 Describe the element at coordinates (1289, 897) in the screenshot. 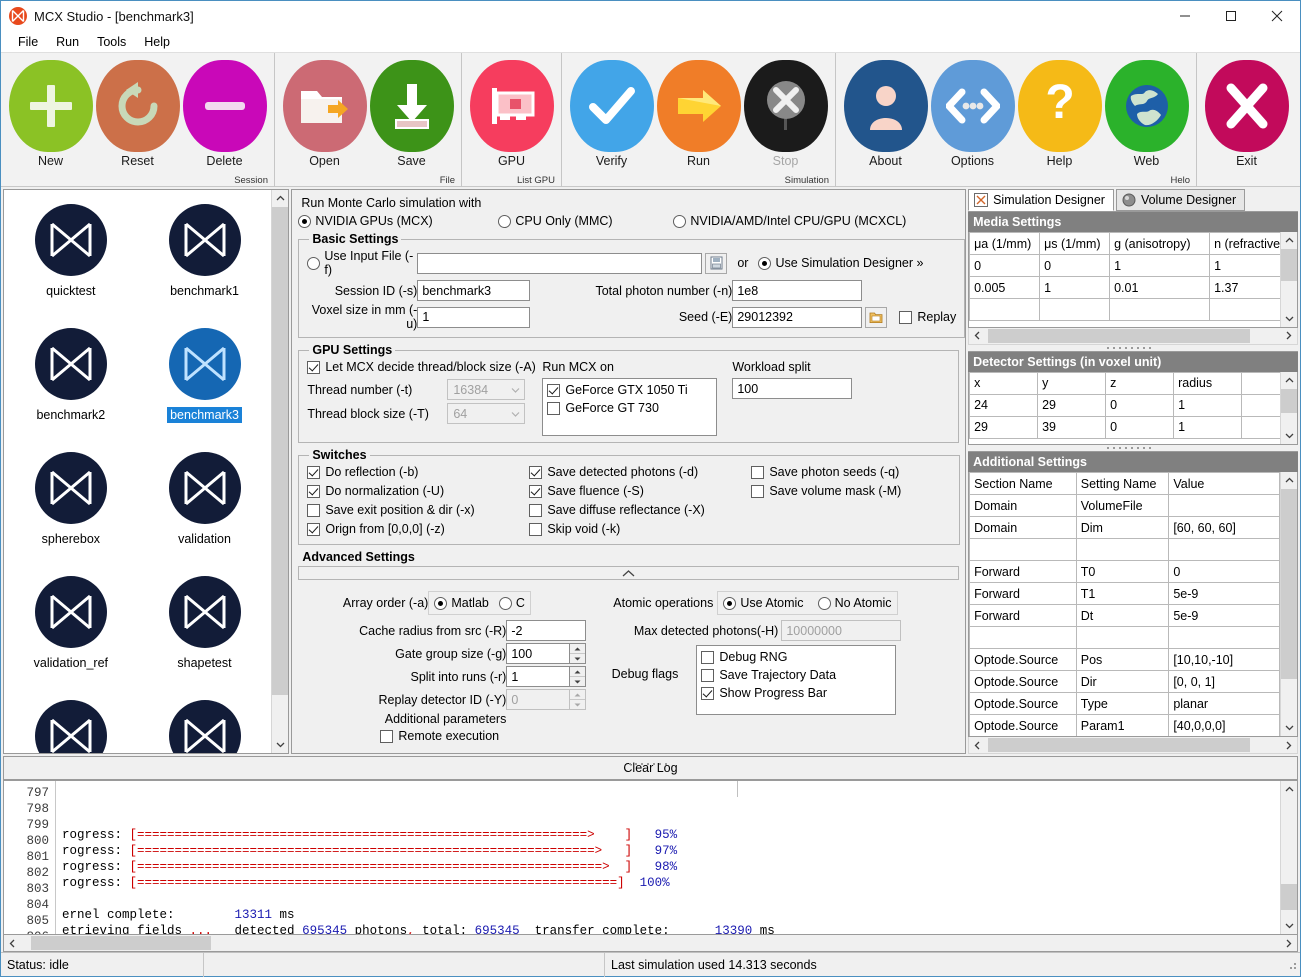

I see `log-scroll-thumb` at that location.